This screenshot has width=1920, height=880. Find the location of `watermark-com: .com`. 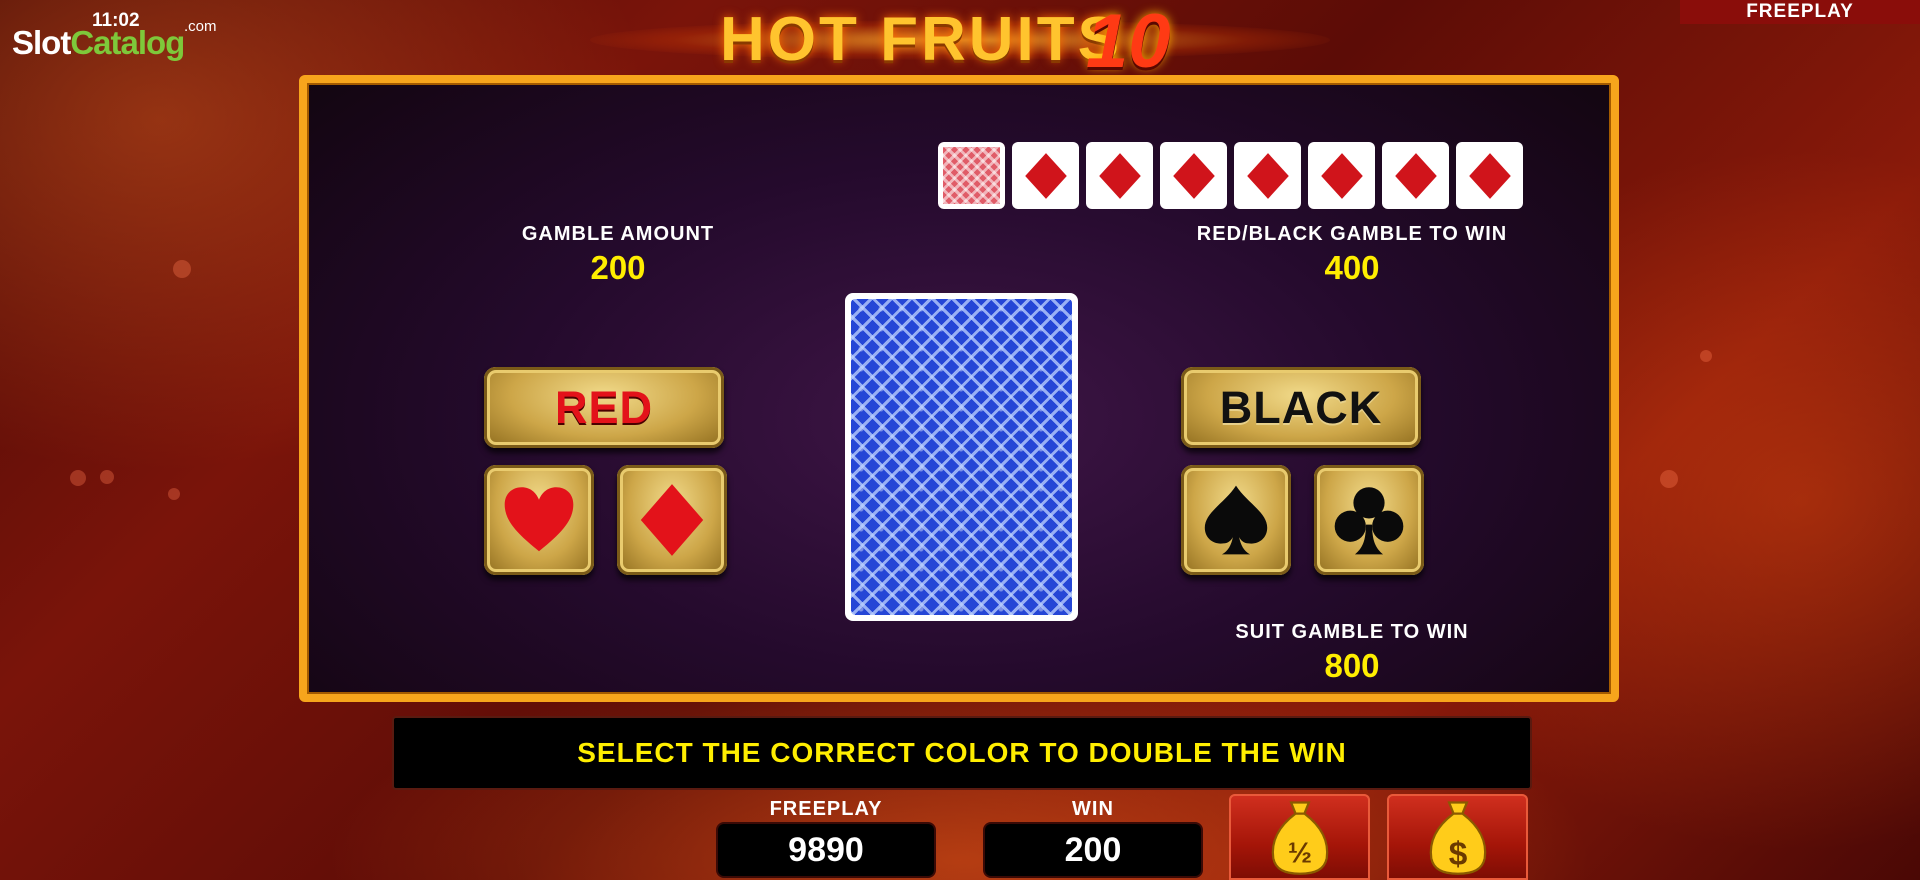

watermark-com: .com is located at coordinates (200, 26).